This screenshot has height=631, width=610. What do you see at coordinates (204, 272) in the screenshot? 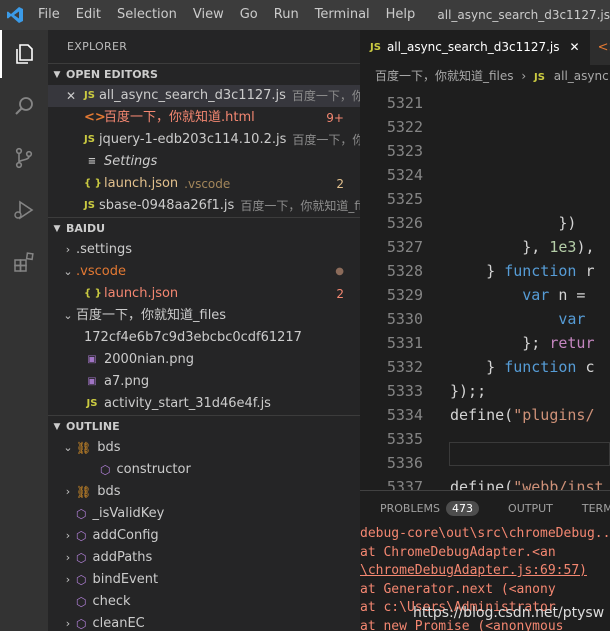
I see `tree-item: ⌄ .vscode ●` at bounding box center [204, 272].